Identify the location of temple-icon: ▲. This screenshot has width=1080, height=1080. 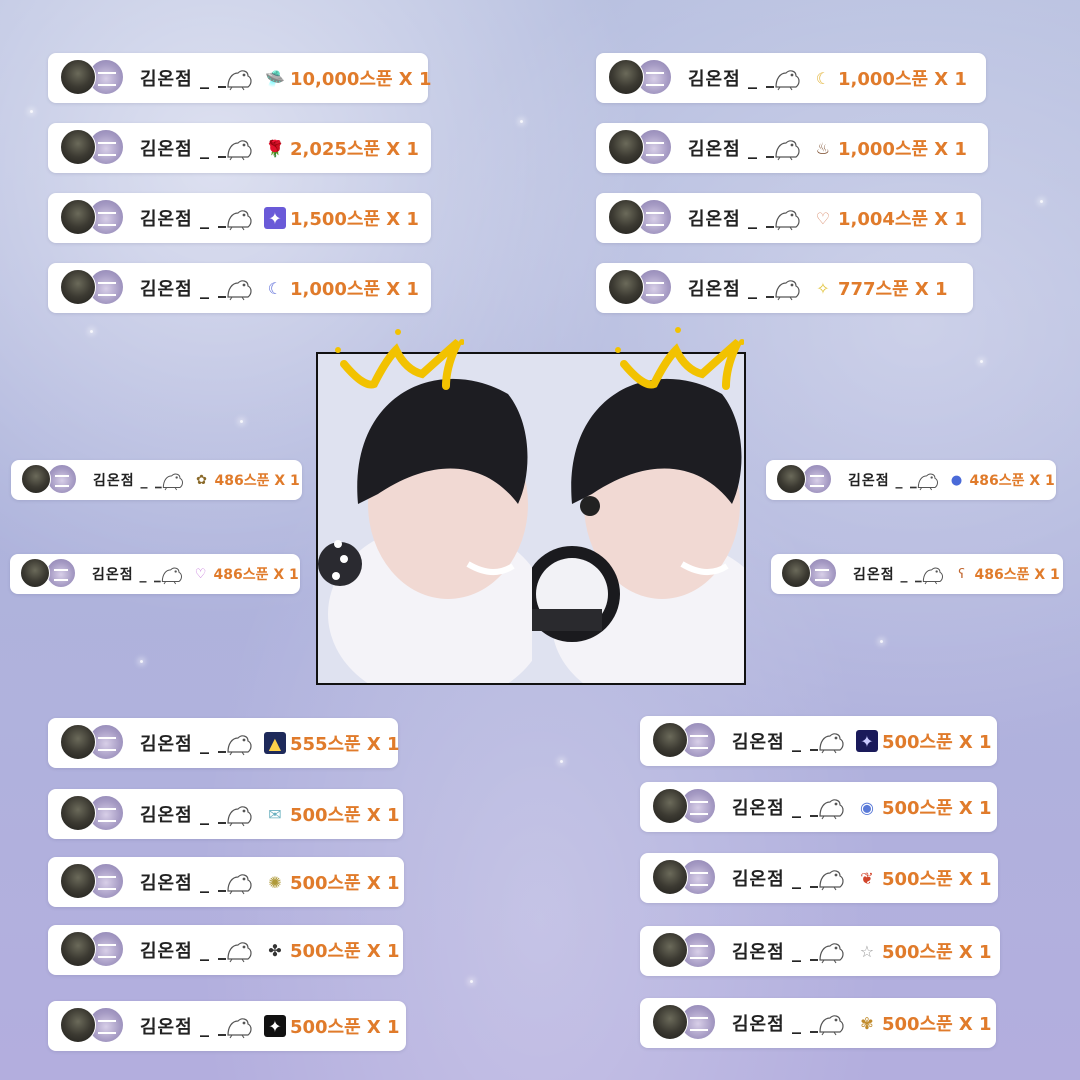
(274, 743).